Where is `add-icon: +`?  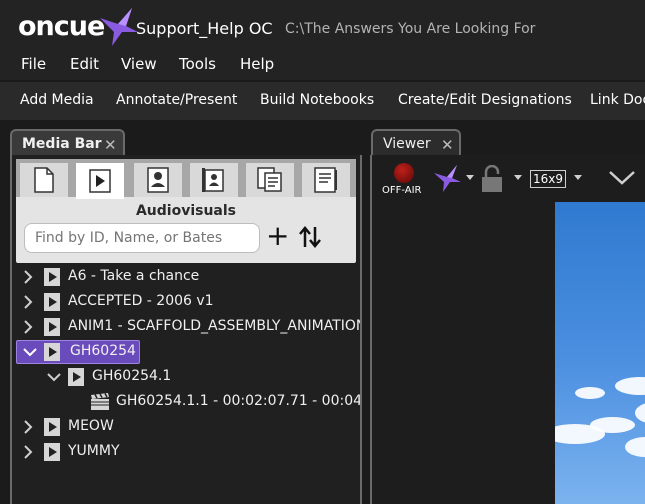 add-icon: + is located at coordinates (277, 236).